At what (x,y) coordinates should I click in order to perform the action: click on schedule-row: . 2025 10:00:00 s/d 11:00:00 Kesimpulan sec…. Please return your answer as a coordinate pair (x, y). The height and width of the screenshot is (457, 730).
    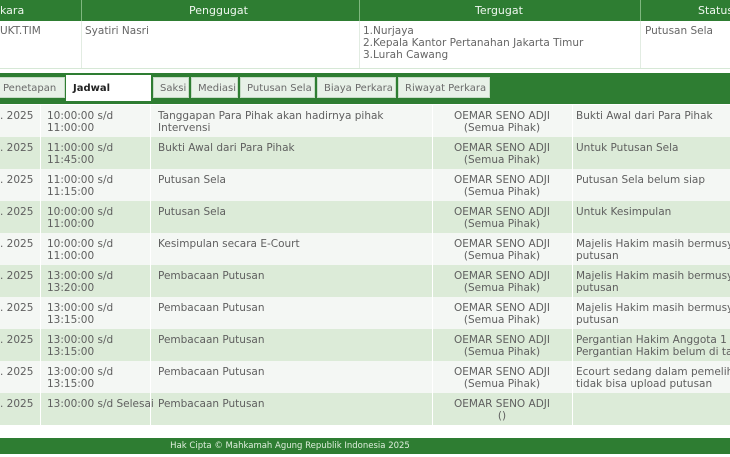
    Looking at the image, I should click on (365, 249).